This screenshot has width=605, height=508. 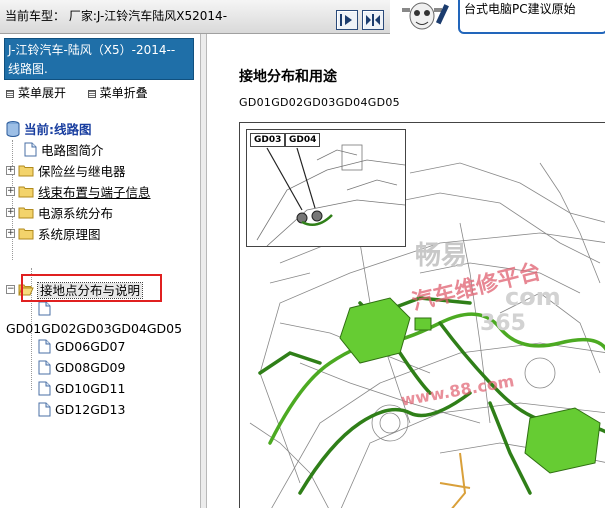 I want to click on collapse-bullet-icon, so click(x=91, y=93).